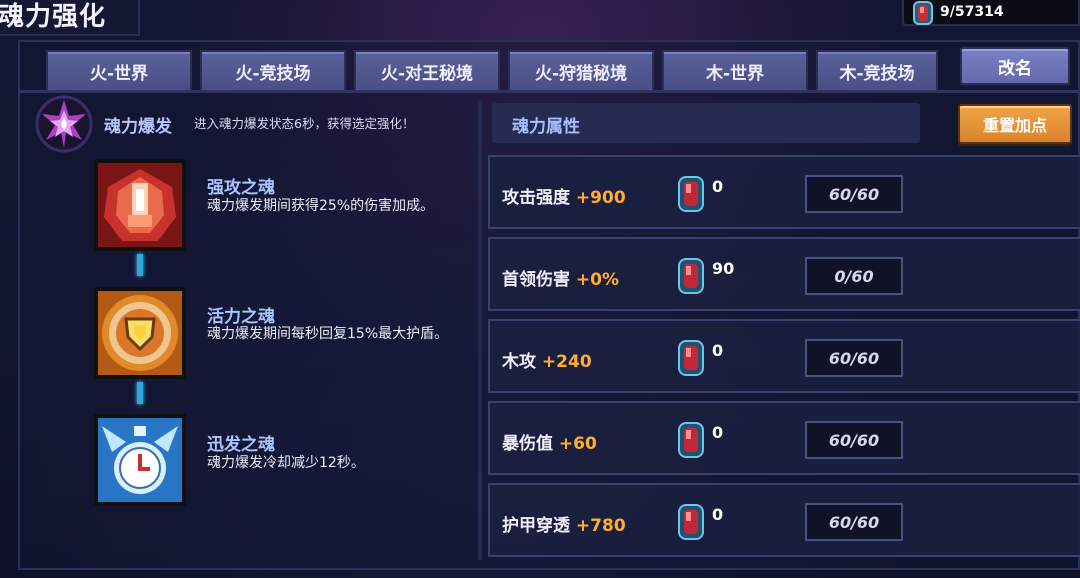 This screenshot has height=578, width=1080. What do you see at coordinates (854, 276) in the screenshot?
I see `attribute-level: 0/60` at bounding box center [854, 276].